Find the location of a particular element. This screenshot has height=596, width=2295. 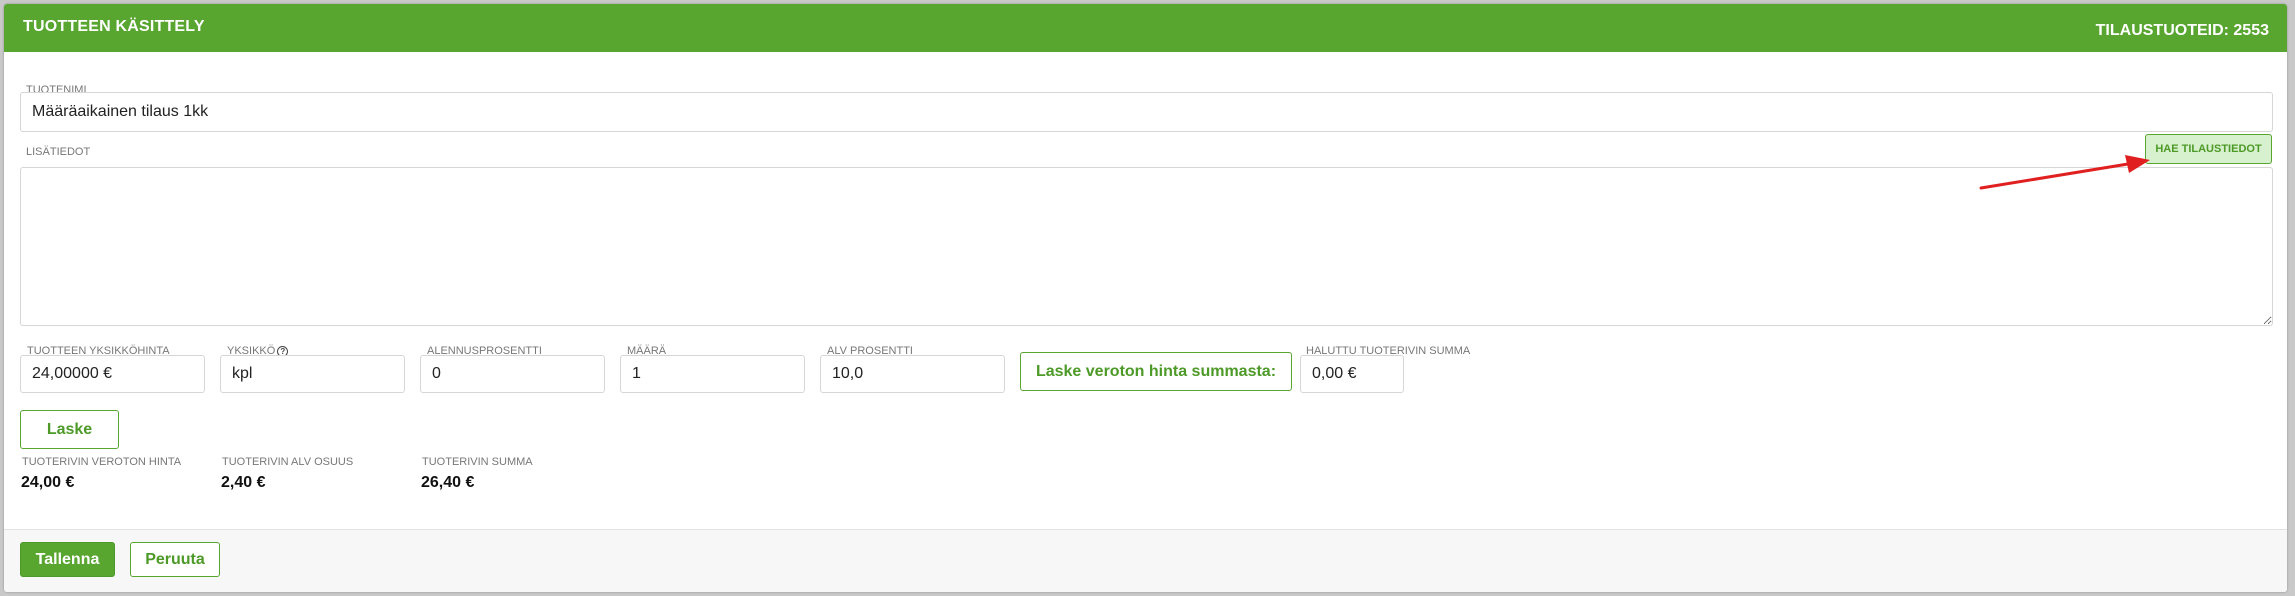

order-product-id: TILAUSTUOTEID: 2553 is located at coordinates (2182, 30).